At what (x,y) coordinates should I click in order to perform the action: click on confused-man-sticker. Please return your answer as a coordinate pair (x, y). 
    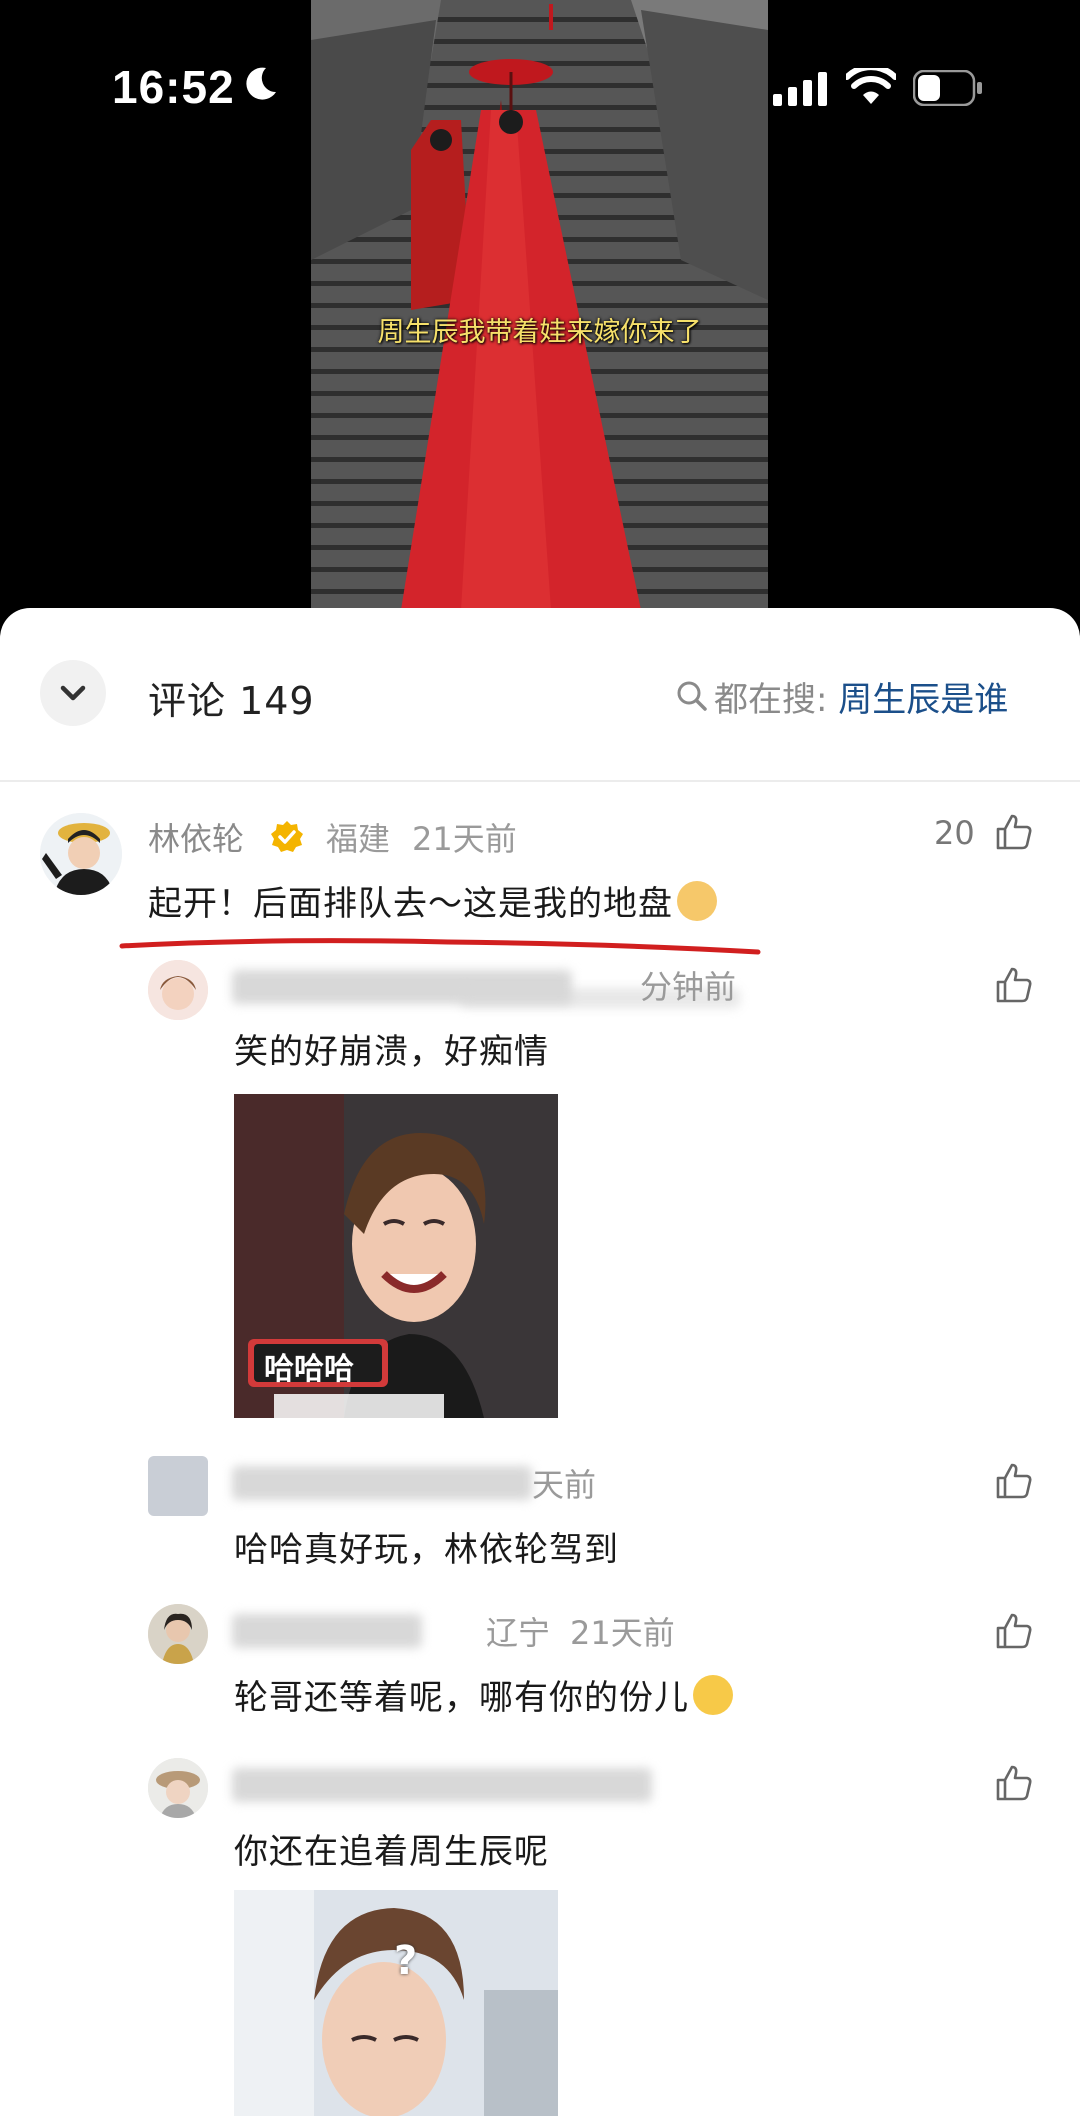
    Looking at the image, I should click on (396, 2003).